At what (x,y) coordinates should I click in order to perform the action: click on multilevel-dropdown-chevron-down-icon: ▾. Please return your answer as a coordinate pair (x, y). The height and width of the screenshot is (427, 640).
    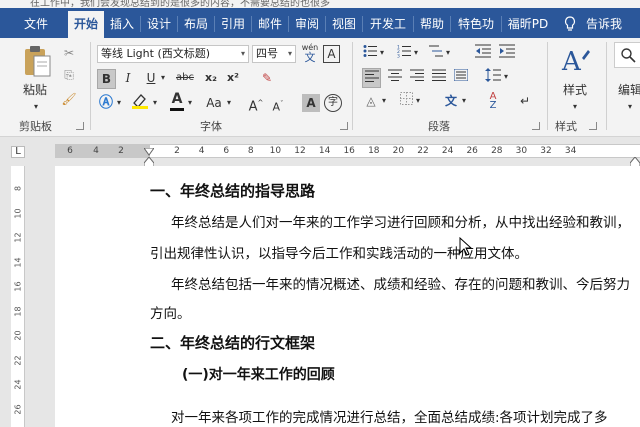
    Looking at the image, I should click on (448, 53).